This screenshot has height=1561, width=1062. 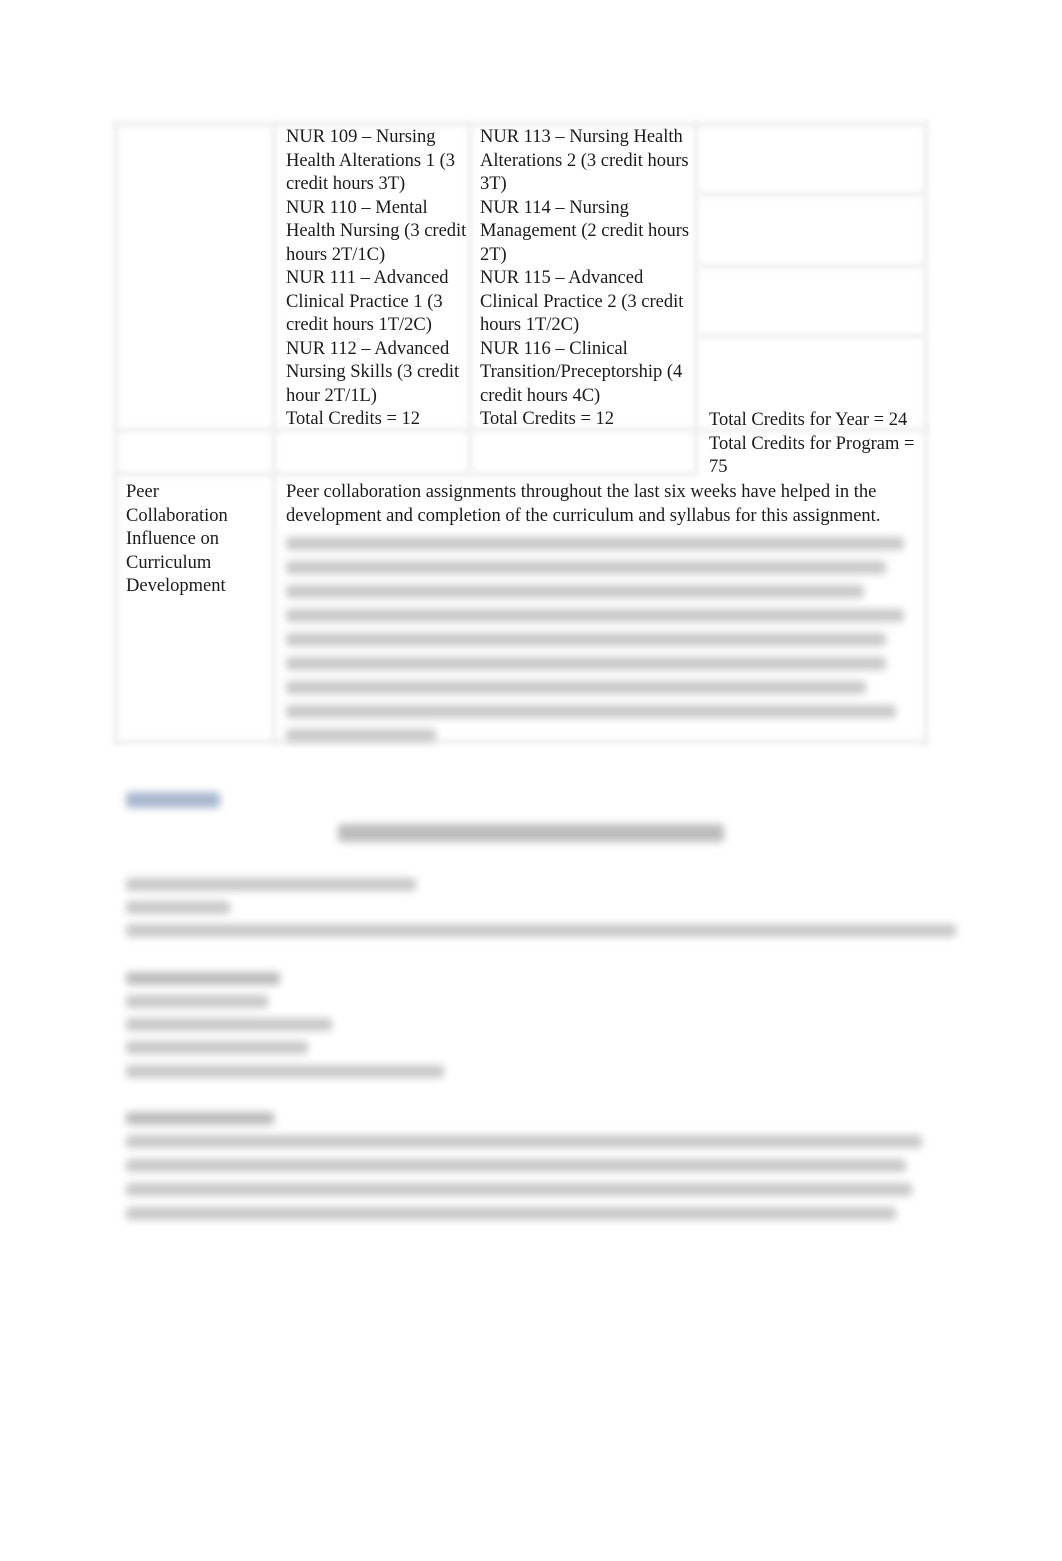 What do you see at coordinates (116, 433) in the screenshot?
I see `table-border-left` at bounding box center [116, 433].